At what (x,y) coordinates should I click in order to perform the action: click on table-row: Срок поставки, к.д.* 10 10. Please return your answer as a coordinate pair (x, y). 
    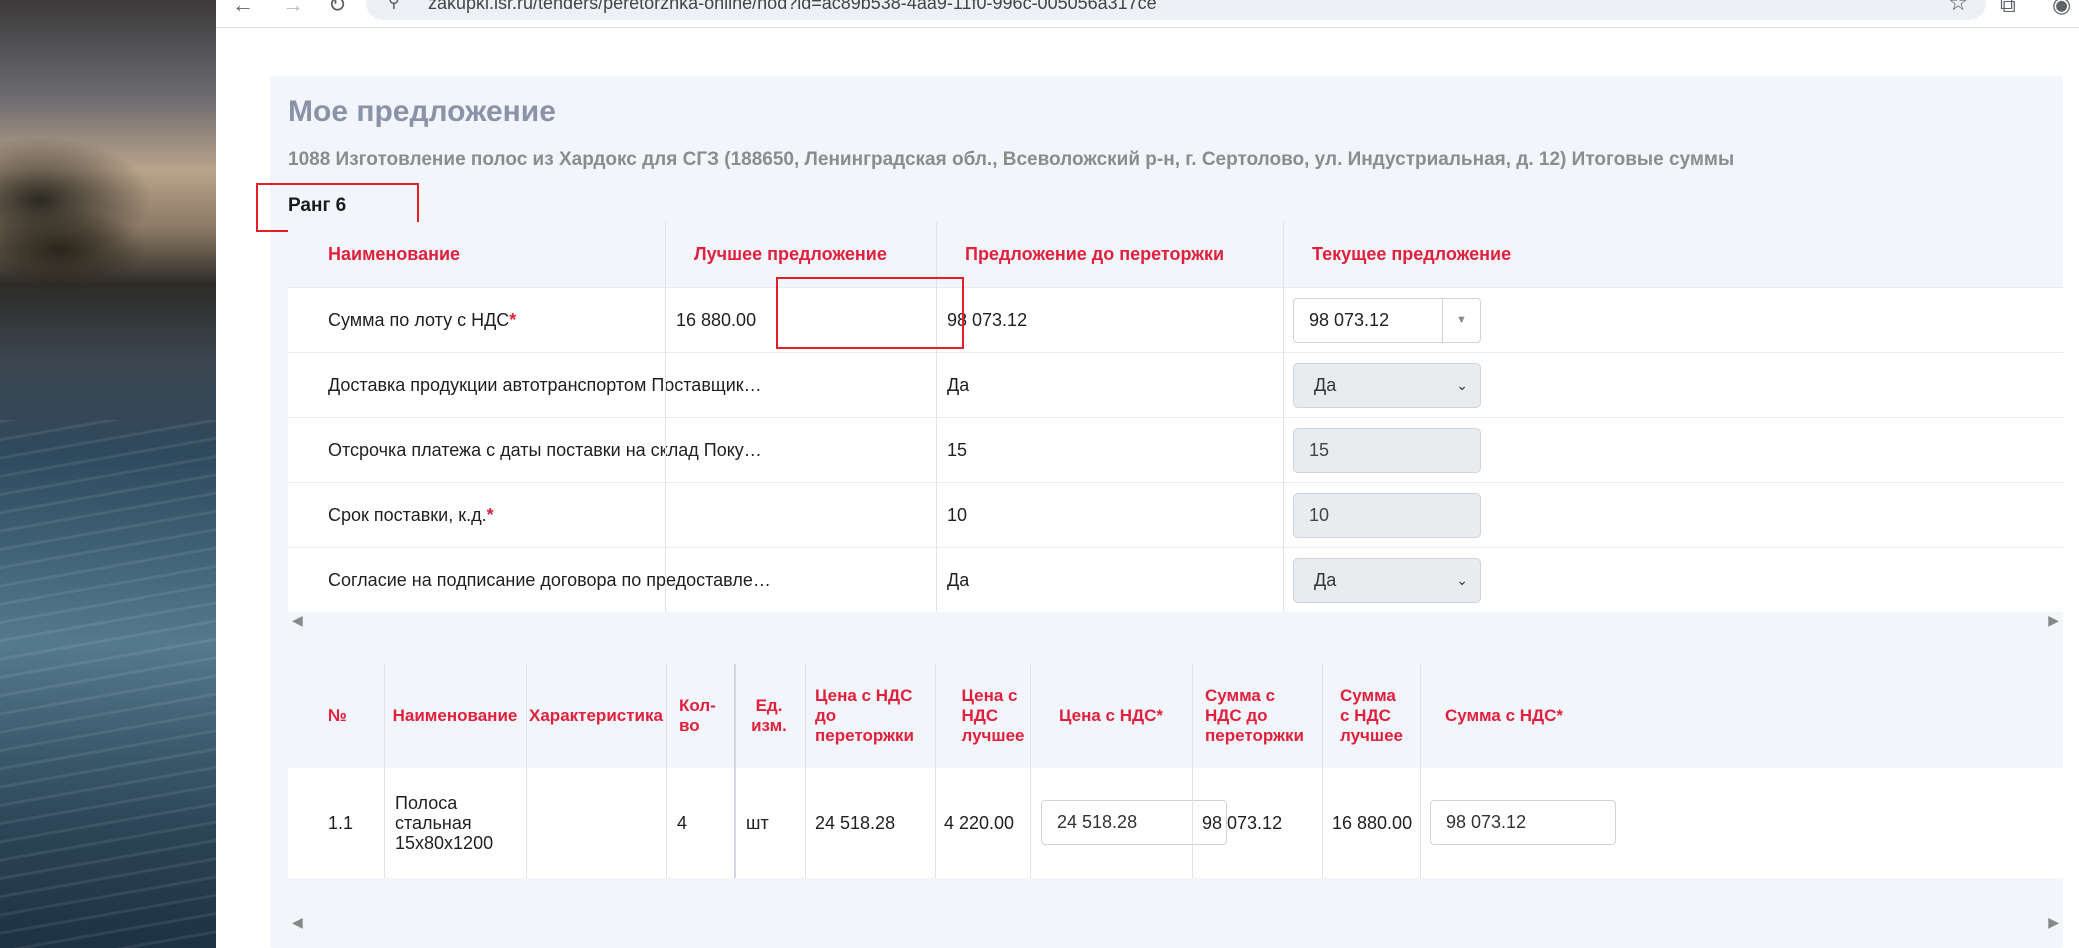
    Looking at the image, I should click on (1175, 514).